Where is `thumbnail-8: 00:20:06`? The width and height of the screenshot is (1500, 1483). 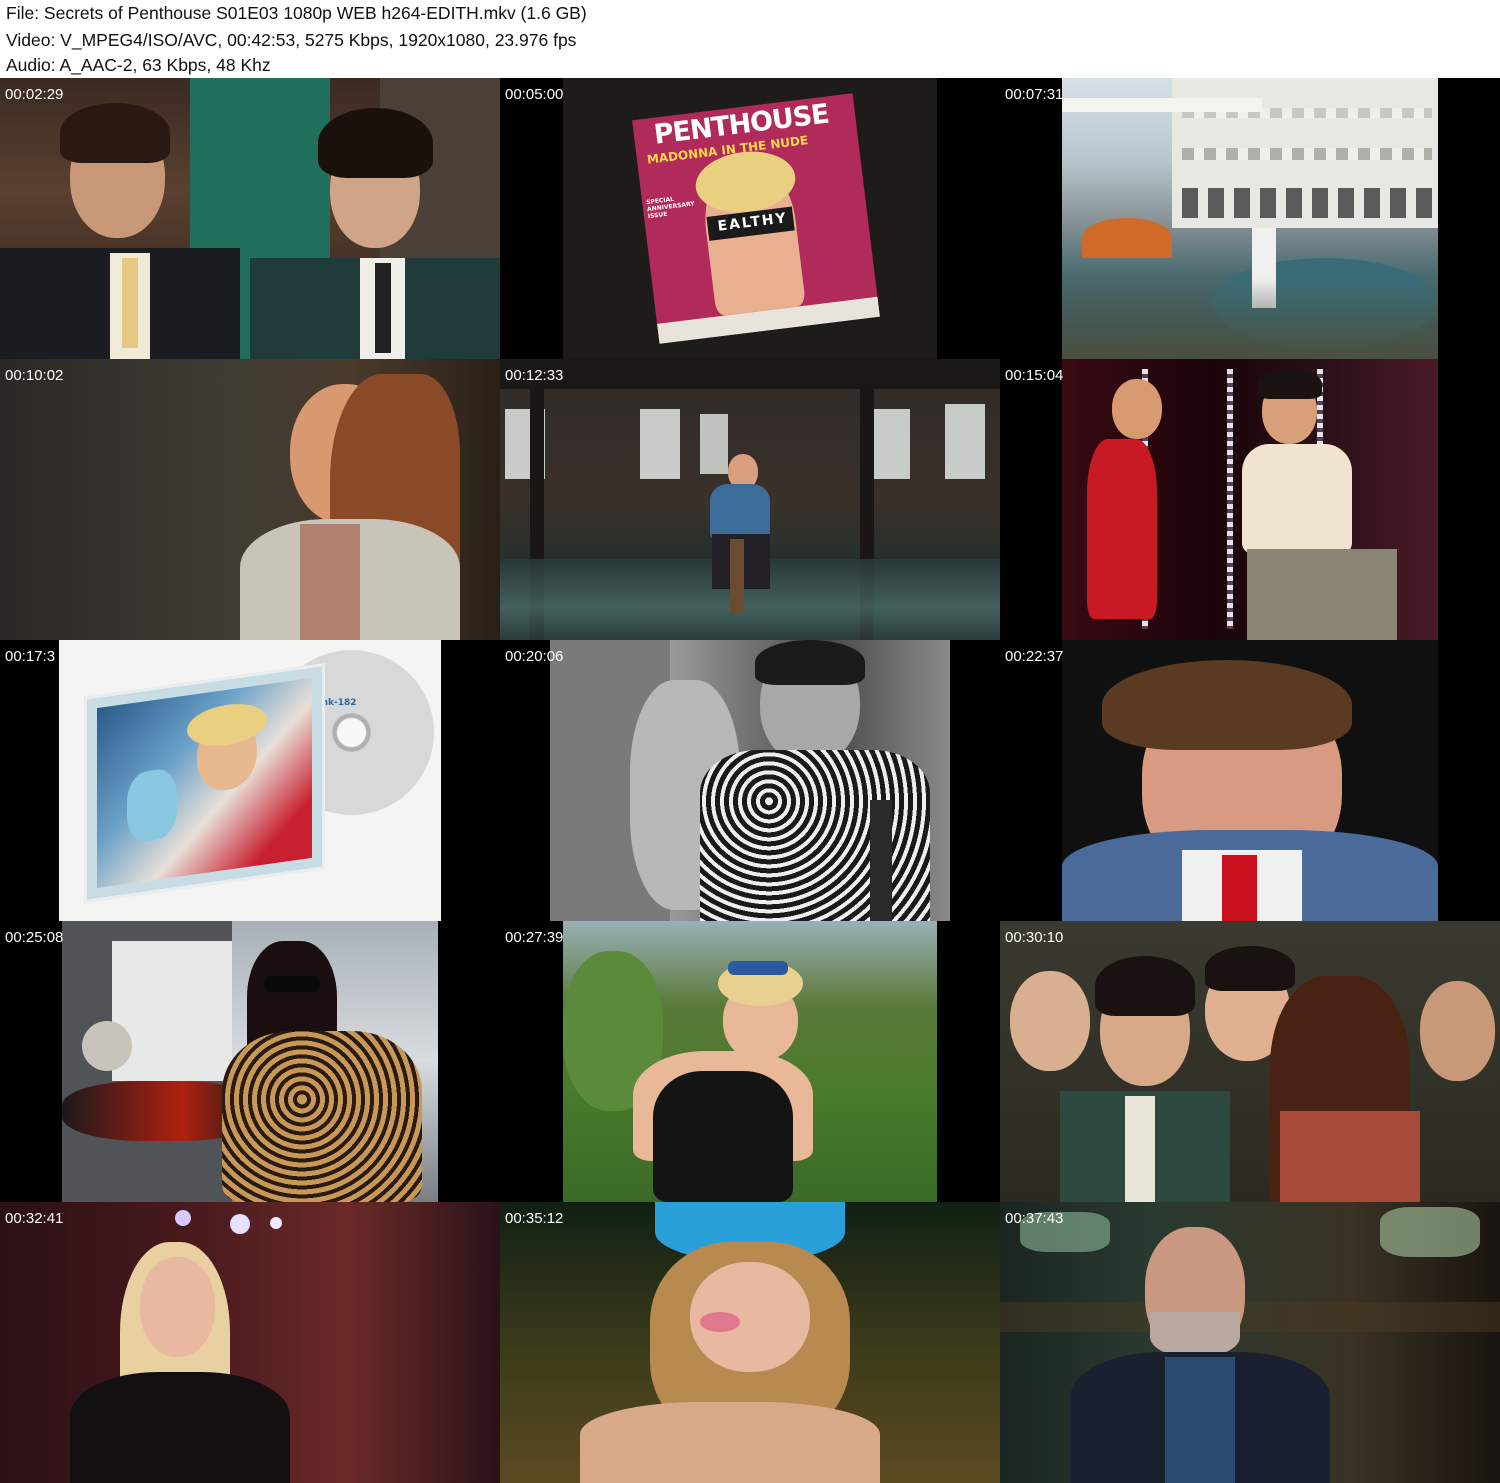
thumbnail-8: 00:20:06 is located at coordinates (750, 780).